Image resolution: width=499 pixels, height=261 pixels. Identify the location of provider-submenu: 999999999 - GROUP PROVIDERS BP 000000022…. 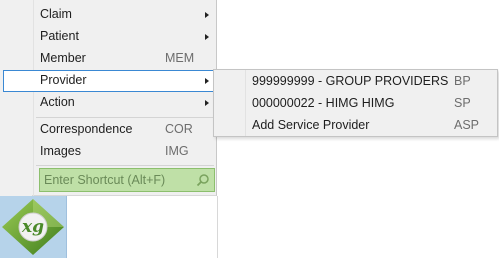
(355, 103).